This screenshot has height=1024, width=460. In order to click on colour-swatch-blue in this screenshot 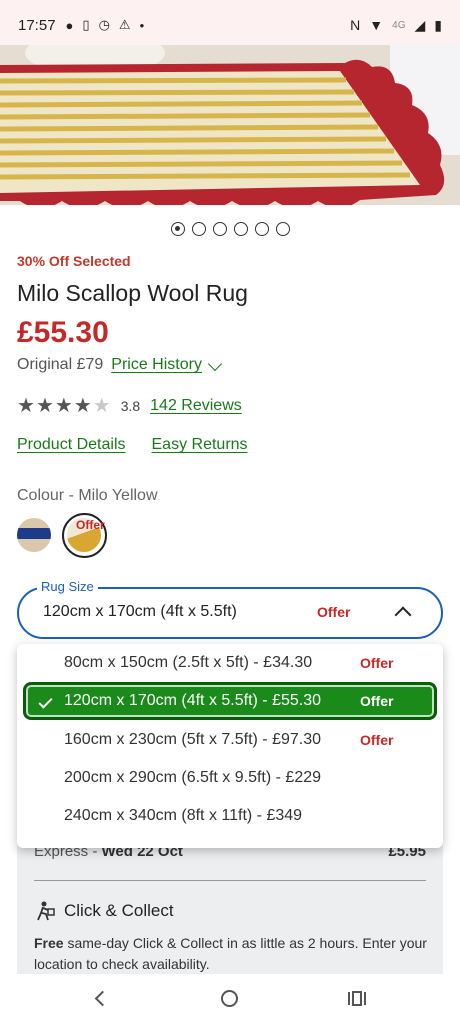, I will do `click(34, 535)`.